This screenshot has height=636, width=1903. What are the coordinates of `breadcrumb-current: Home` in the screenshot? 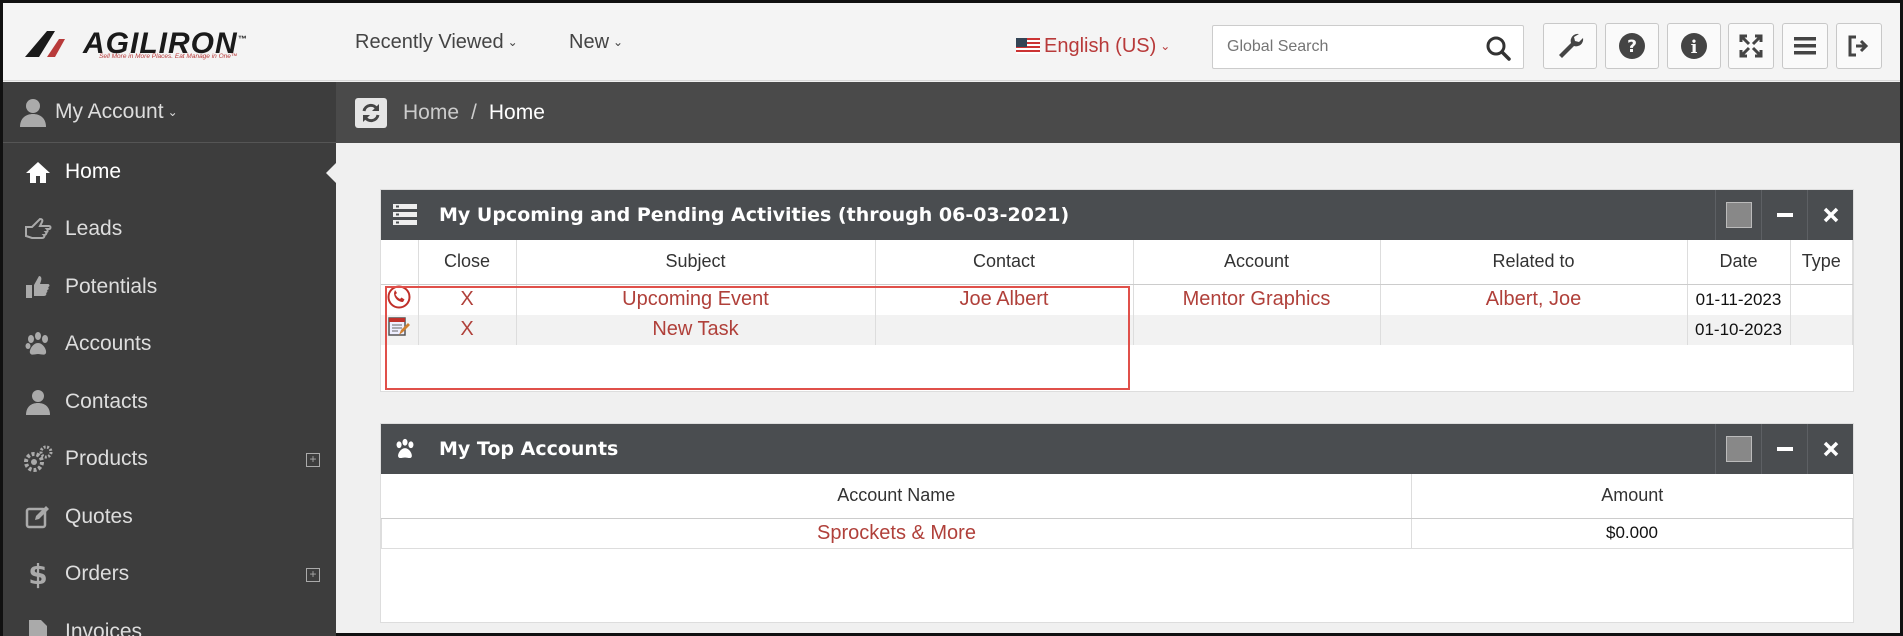 It's located at (516, 112).